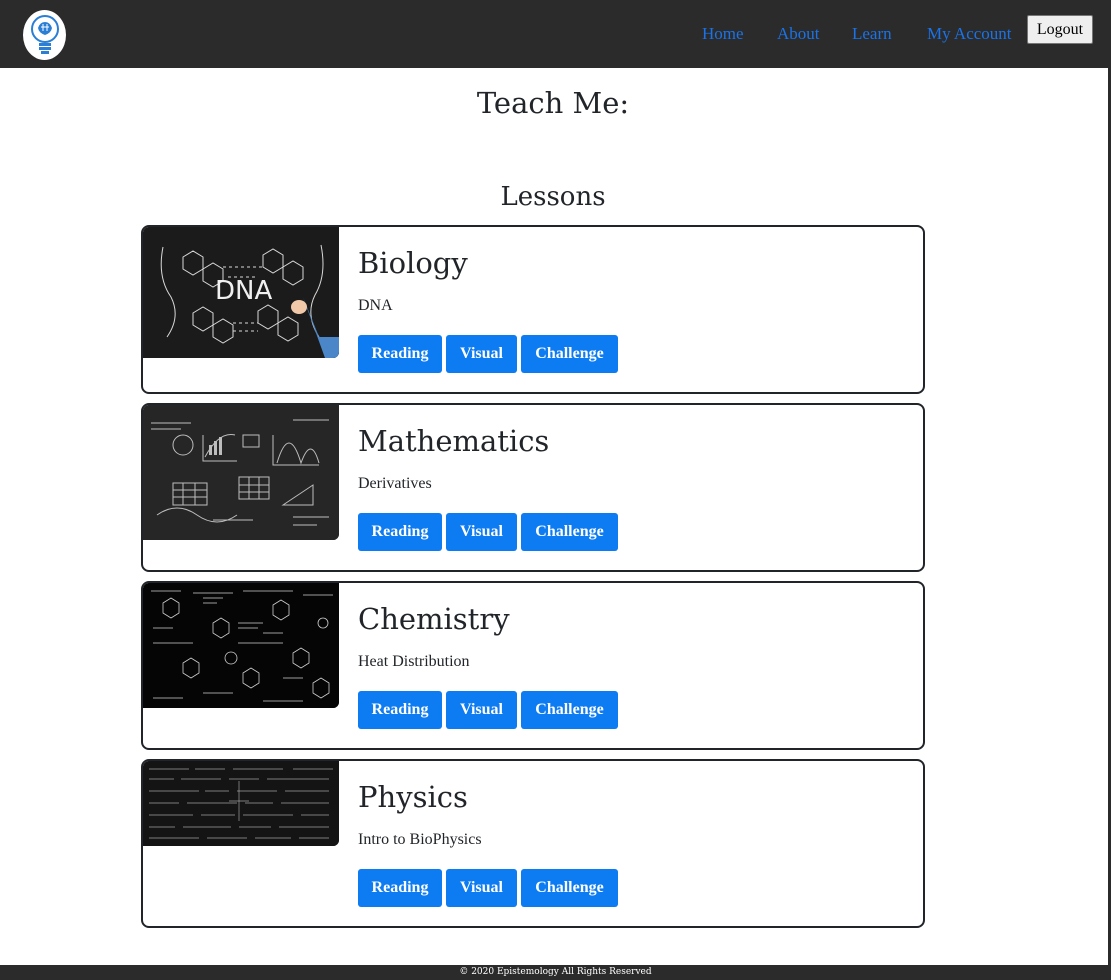 The image size is (1111, 980). I want to click on lesson-topic: Heat Distribution, so click(414, 661).